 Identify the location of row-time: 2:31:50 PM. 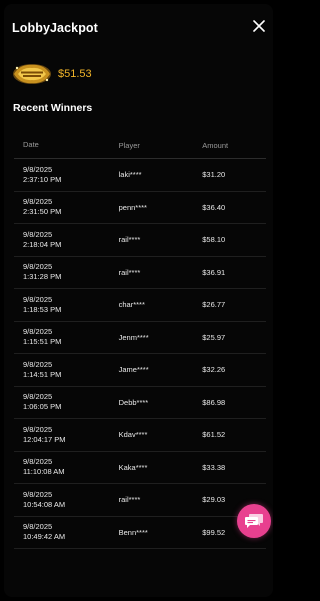
(42, 212).